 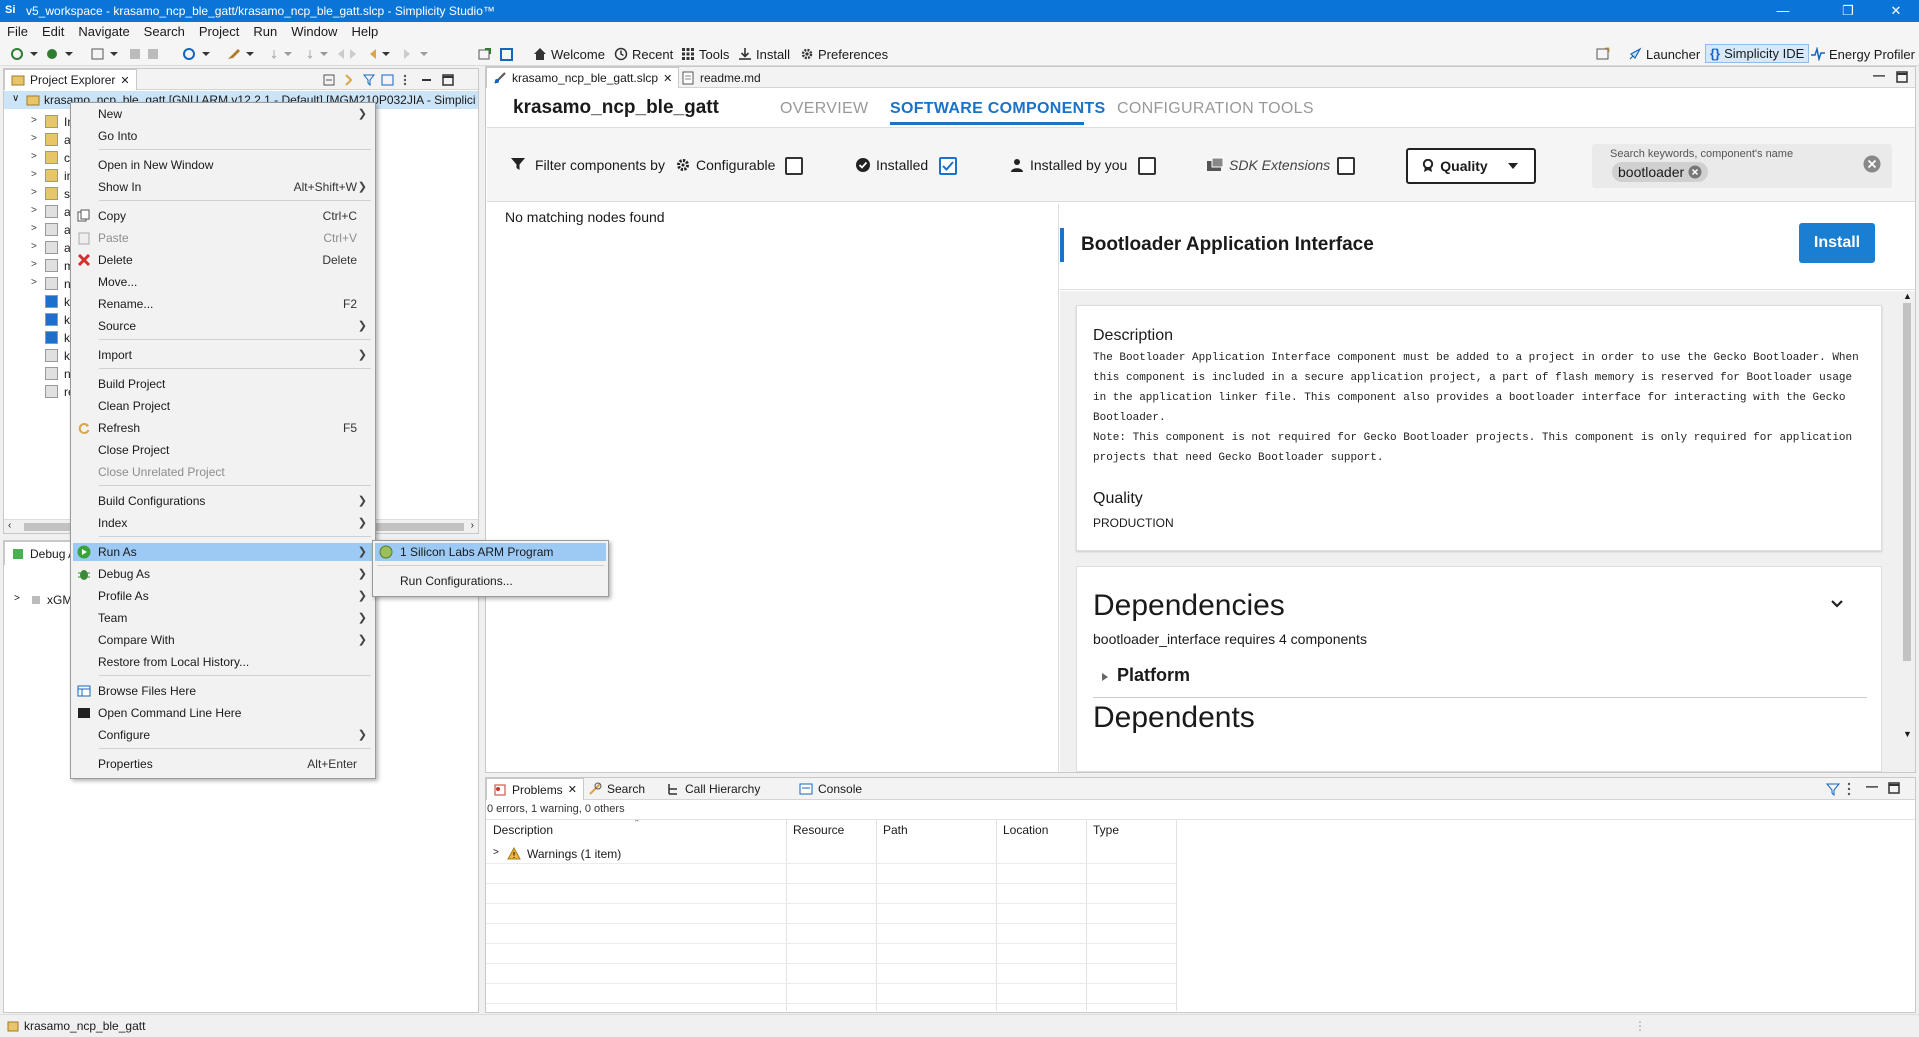 What do you see at coordinates (1471, 166) in the screenshot?
I see `quality-dropdown: Quality` at bounding box center [1471, 166].